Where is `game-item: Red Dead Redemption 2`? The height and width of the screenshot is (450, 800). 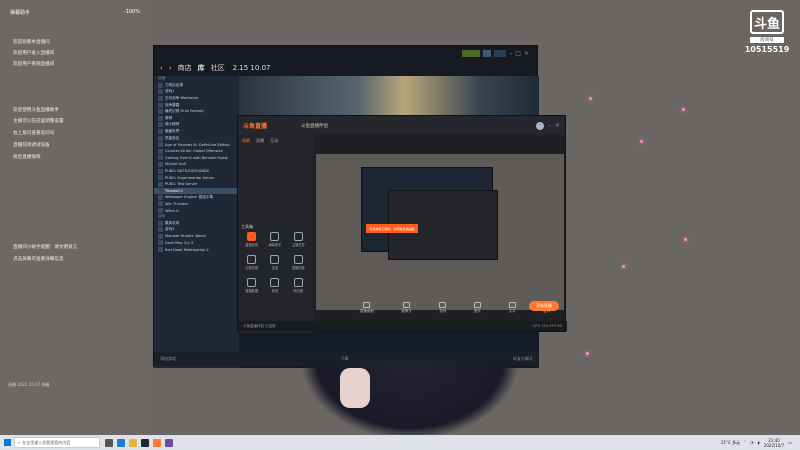 game-item: Red Dead Redemption 2 is located at coordinates (196, 249).